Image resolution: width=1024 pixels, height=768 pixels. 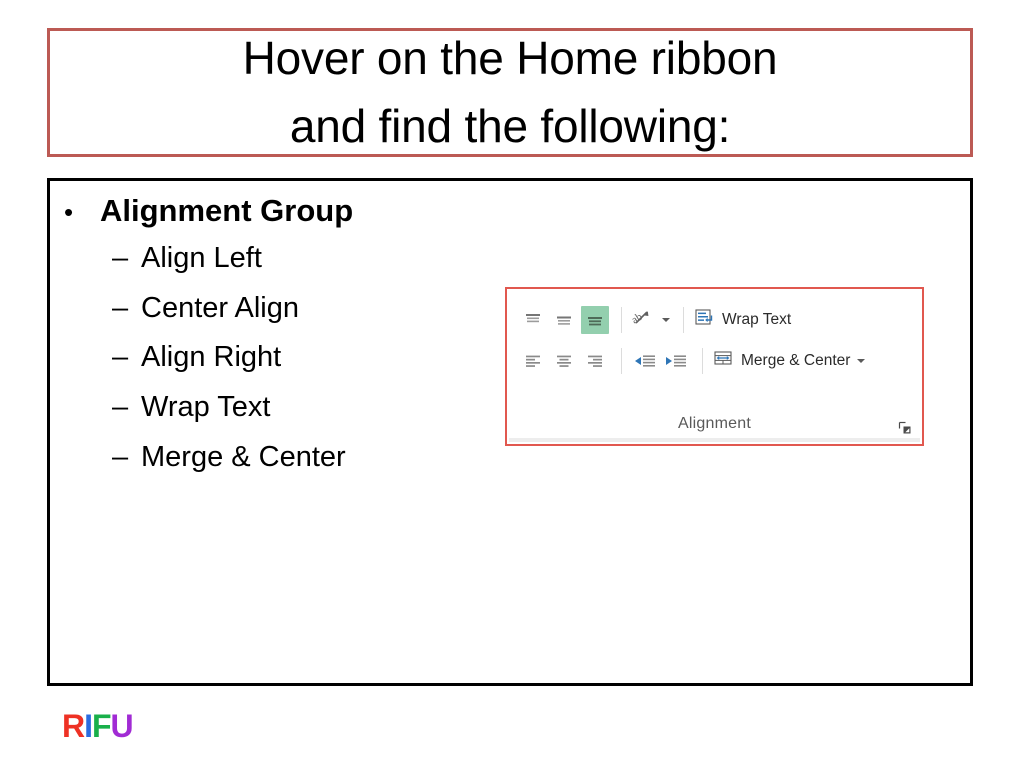 I want to click on align-middle-icon, so click(x=564, y=320).